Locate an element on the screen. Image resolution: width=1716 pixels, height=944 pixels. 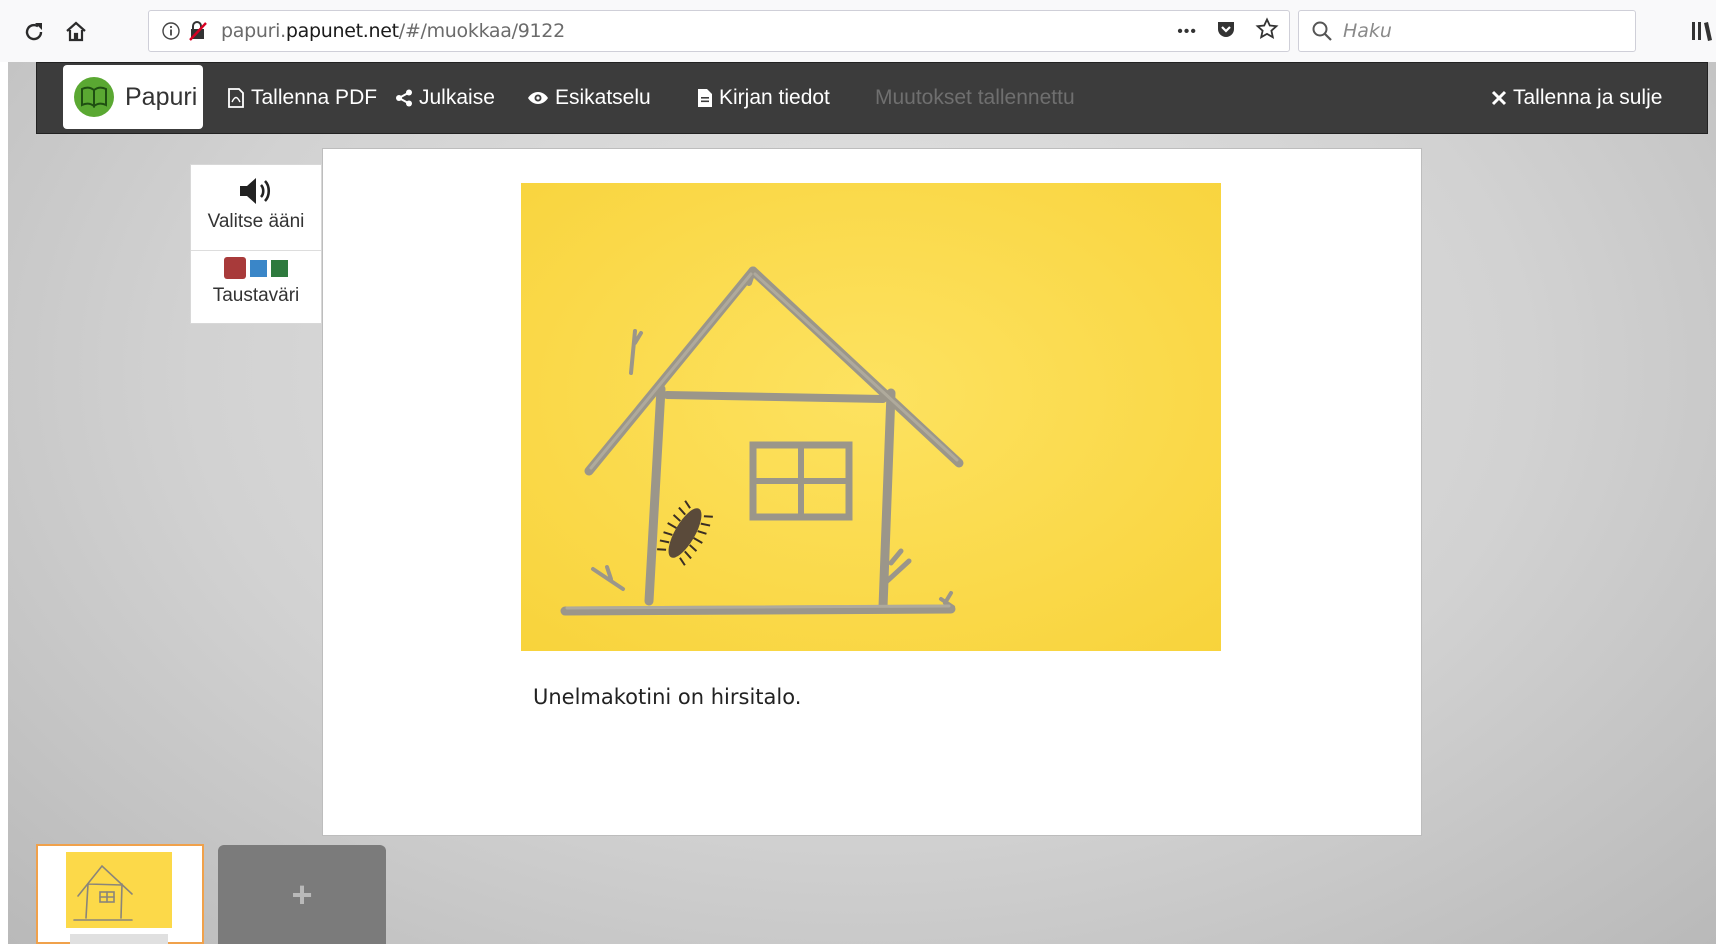
pdf-file-icon is located at coordinates (236, 98).